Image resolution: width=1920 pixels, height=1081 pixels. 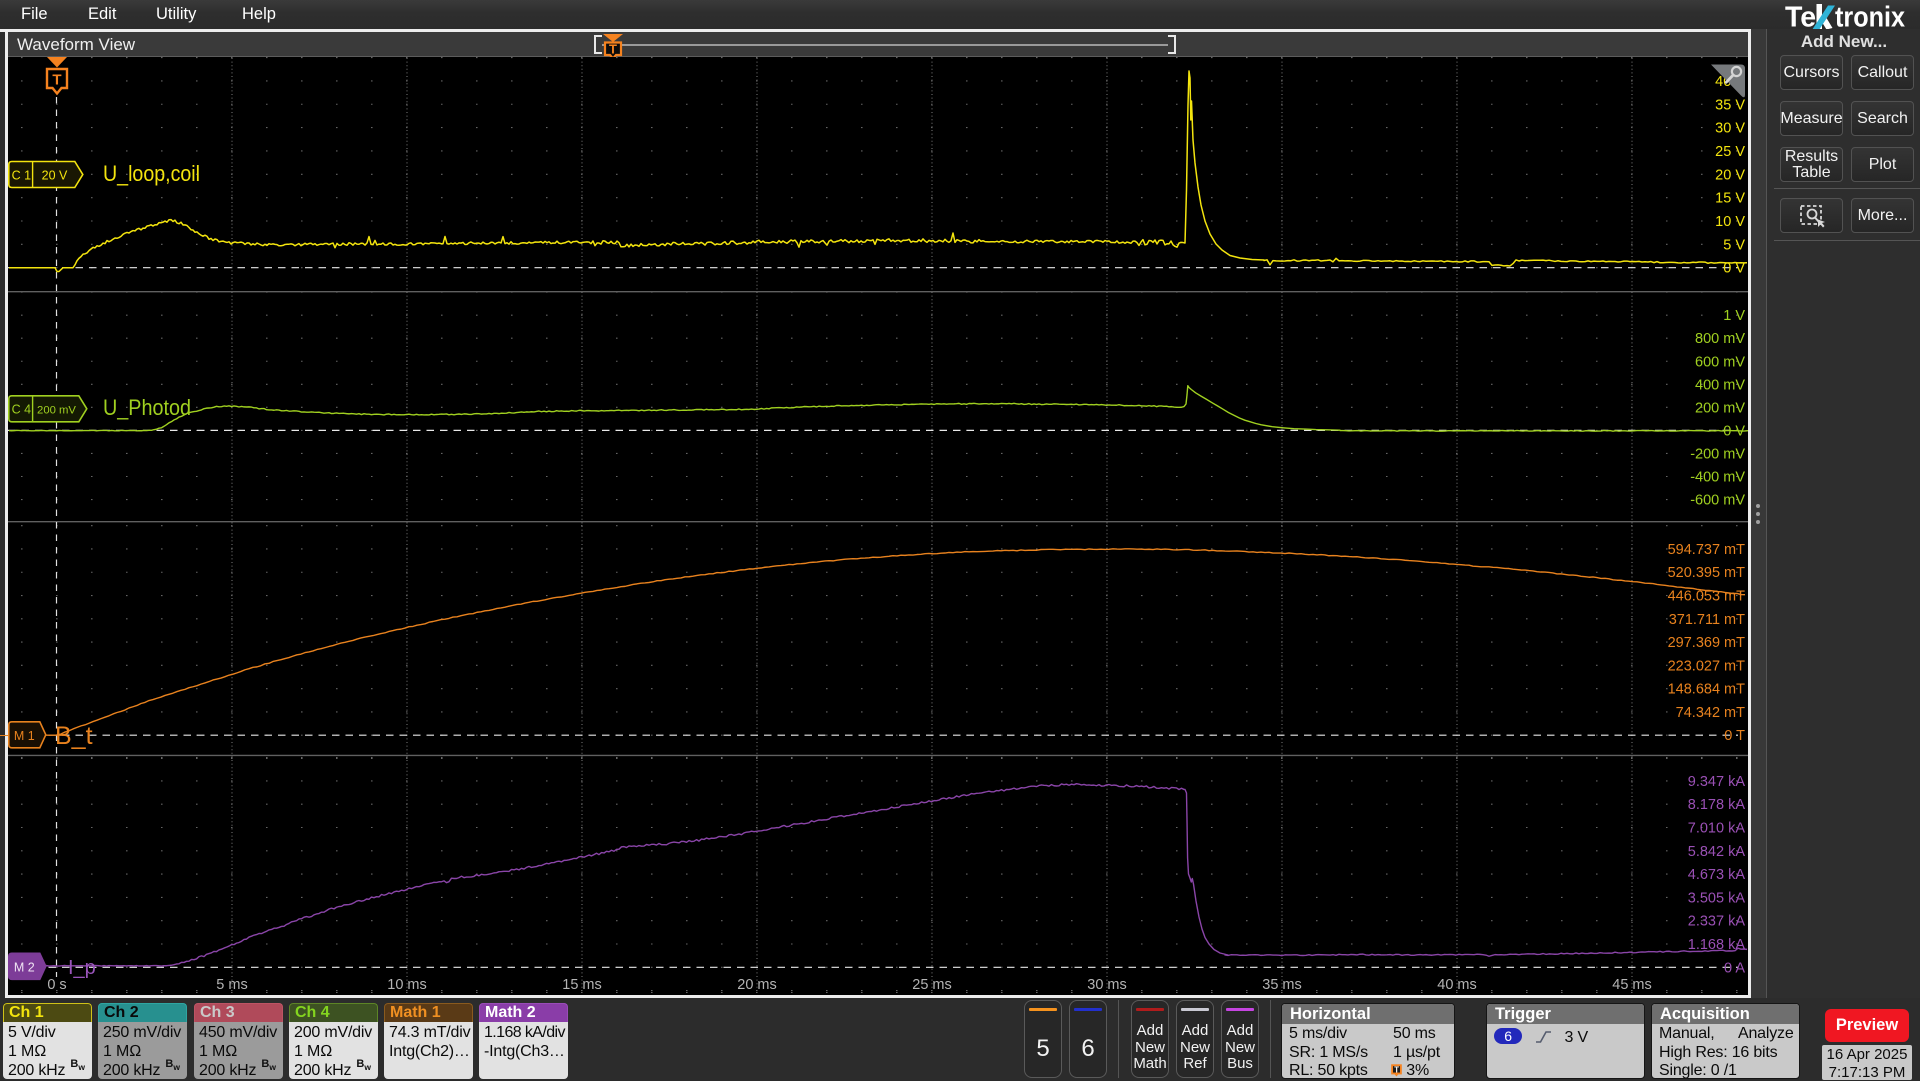 I want to click on svg-text: 20 ms, so click(x=757, y=985).